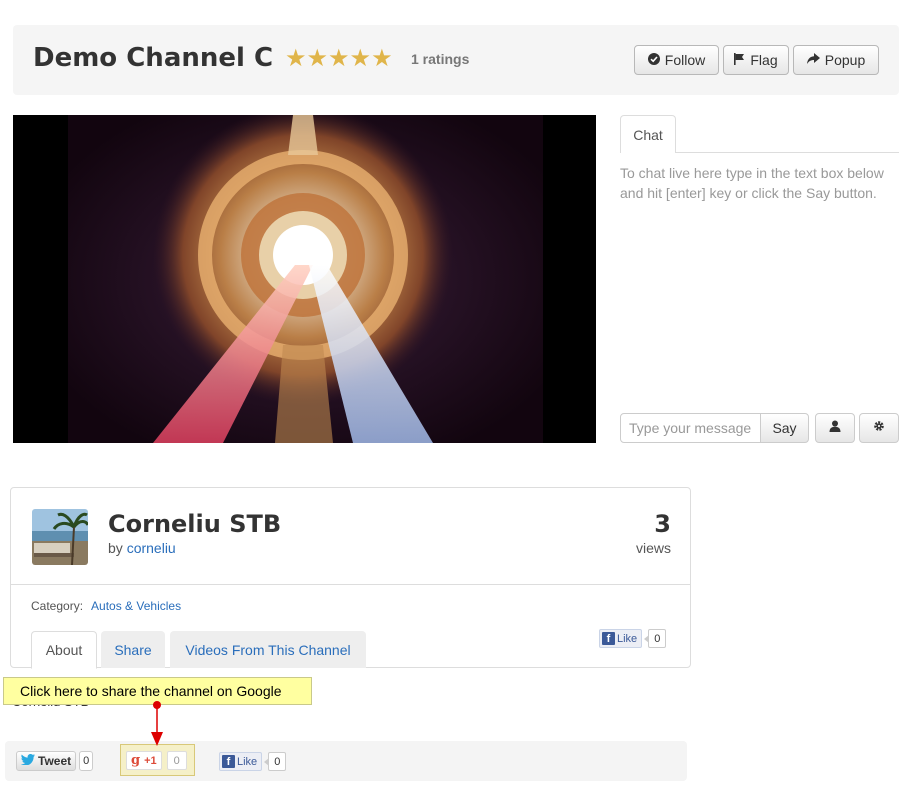 This screenshot has width=911, height=791. Describe the element at coordinates (690, 428) in the screenshot. I see `chat-message-input` at that location.